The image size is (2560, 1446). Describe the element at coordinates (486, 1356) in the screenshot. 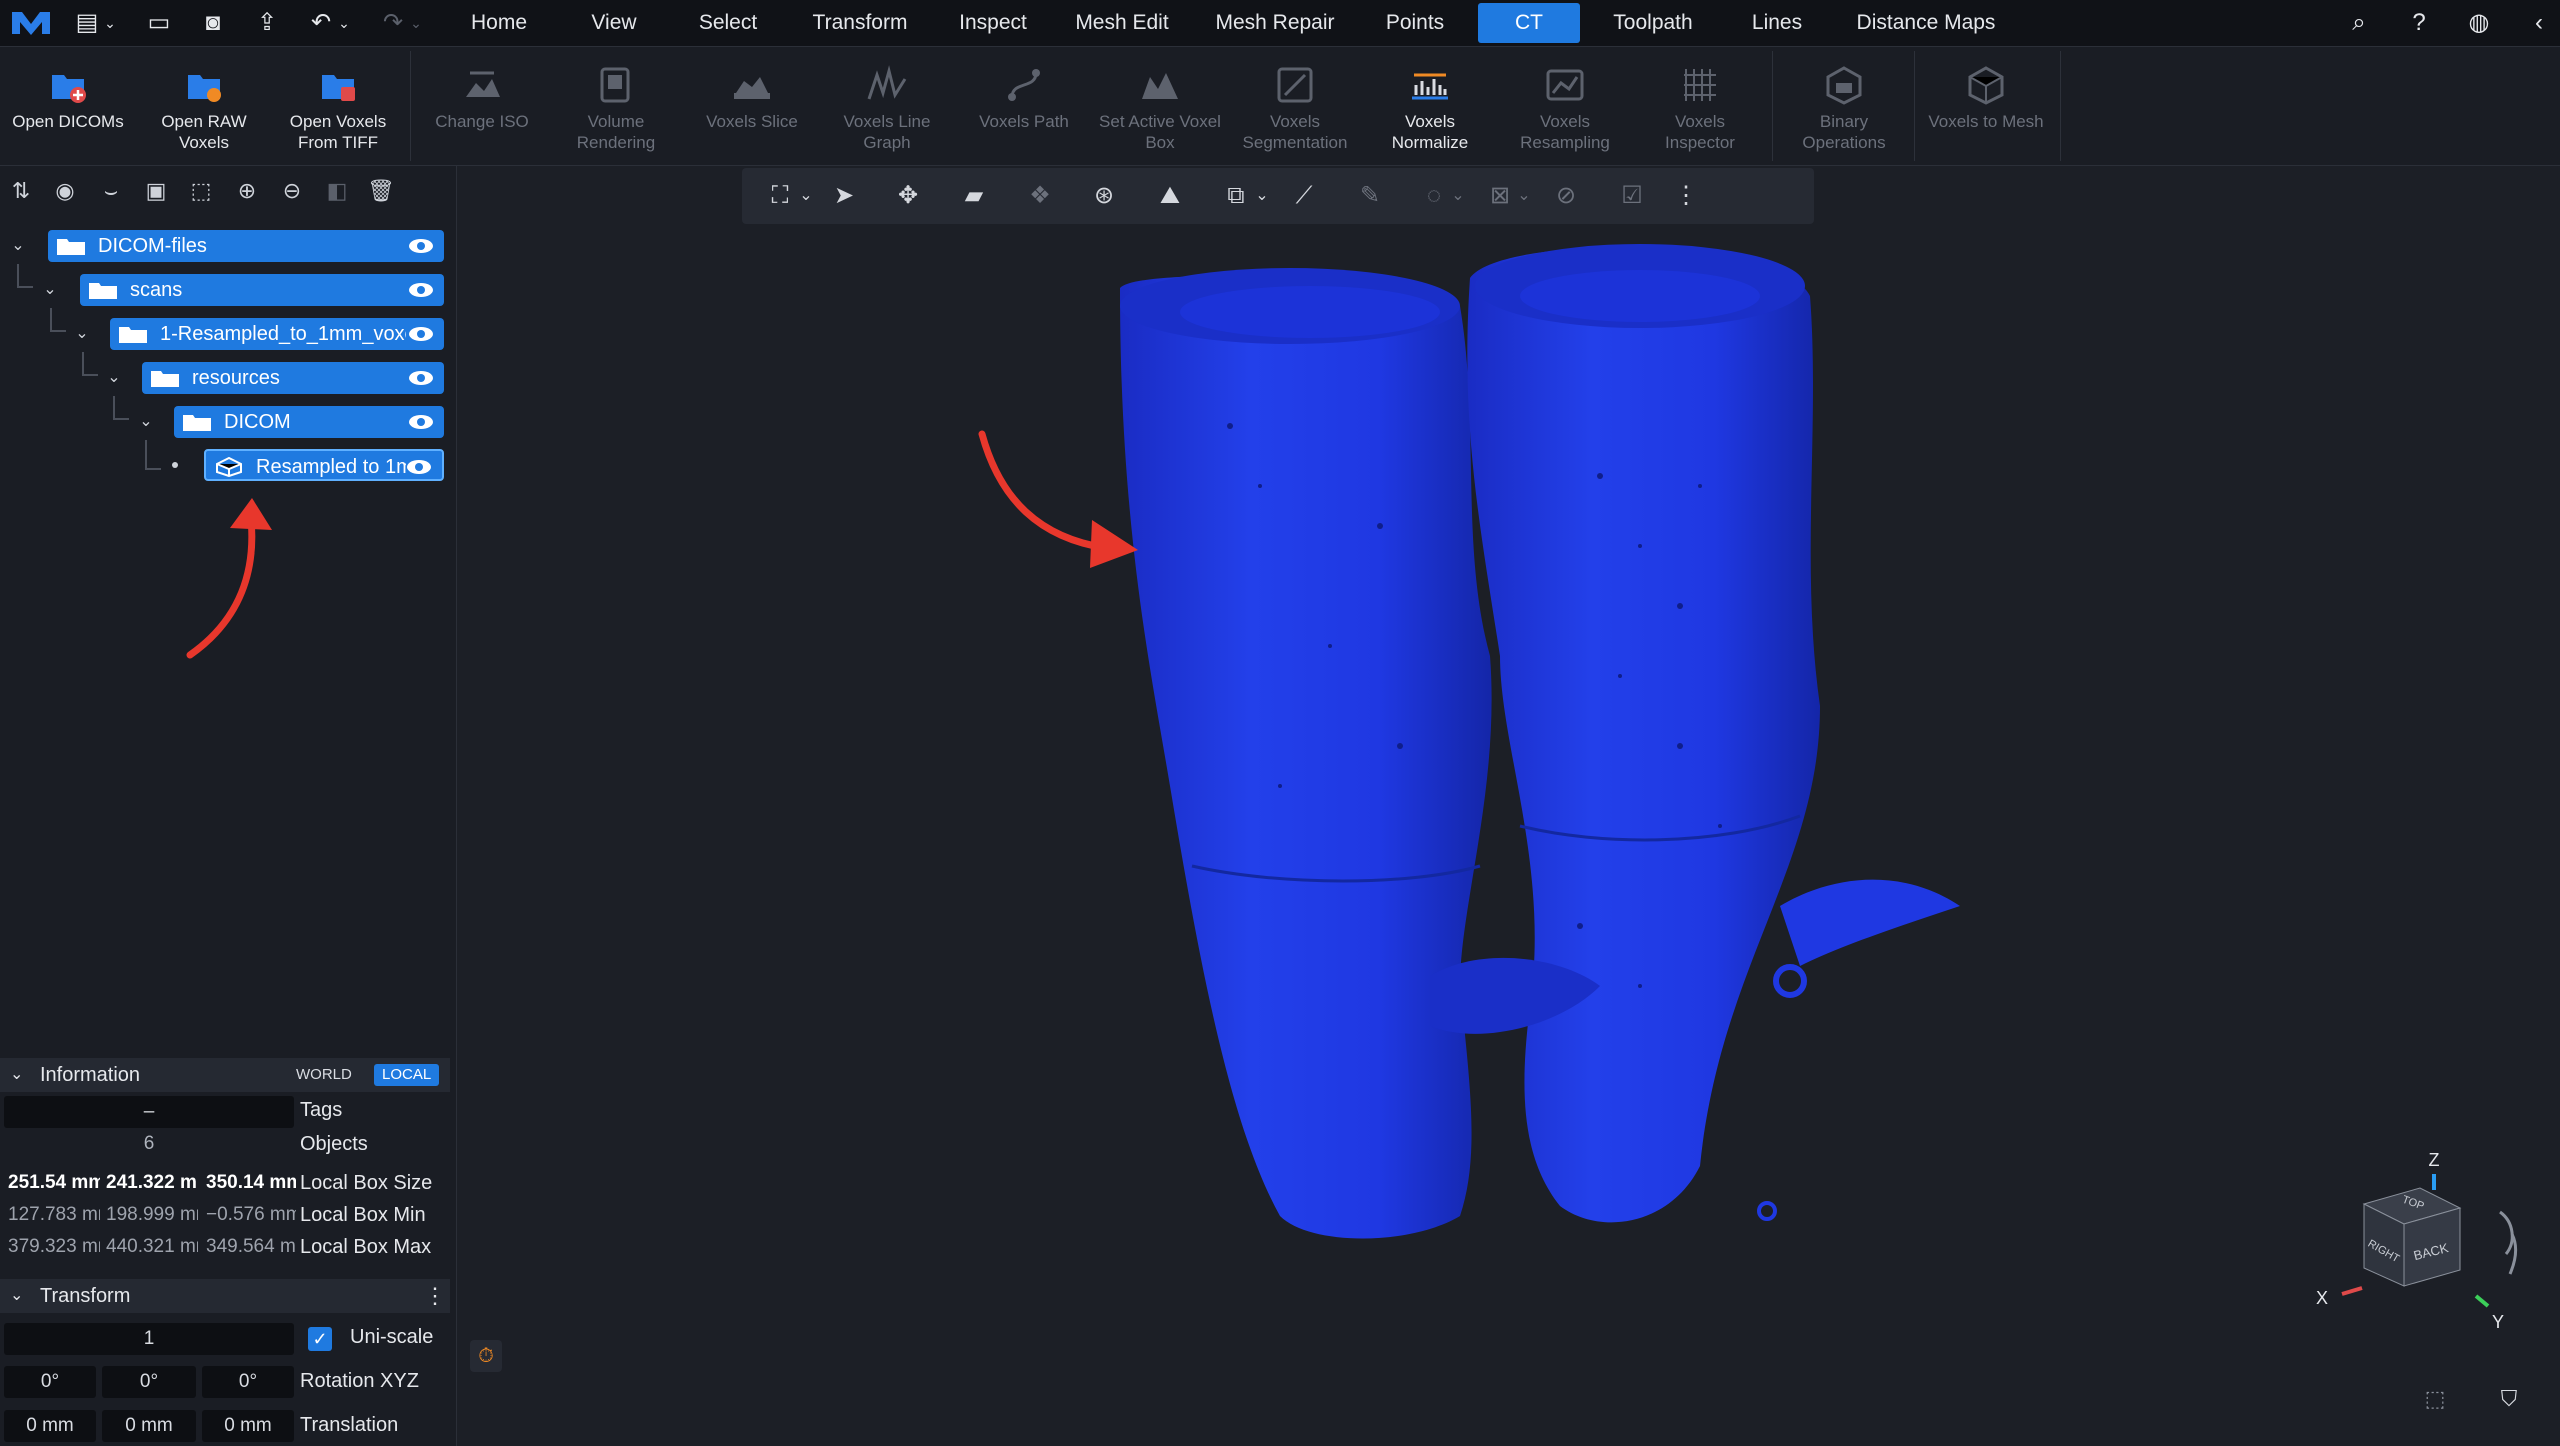

I see `stopwatch-icon: ⏱` at that location.